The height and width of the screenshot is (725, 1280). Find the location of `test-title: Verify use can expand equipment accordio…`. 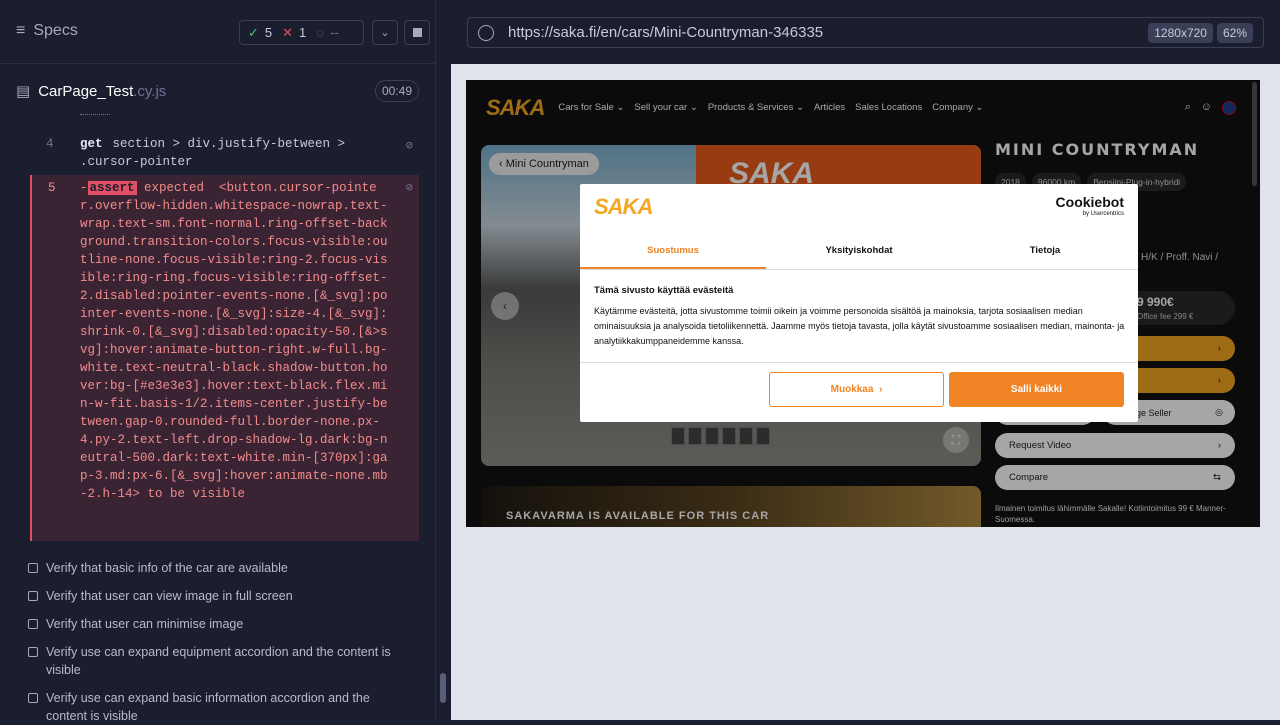

test-title: Verify use can expand equipment accordio… is located at coordinates (218, 661).